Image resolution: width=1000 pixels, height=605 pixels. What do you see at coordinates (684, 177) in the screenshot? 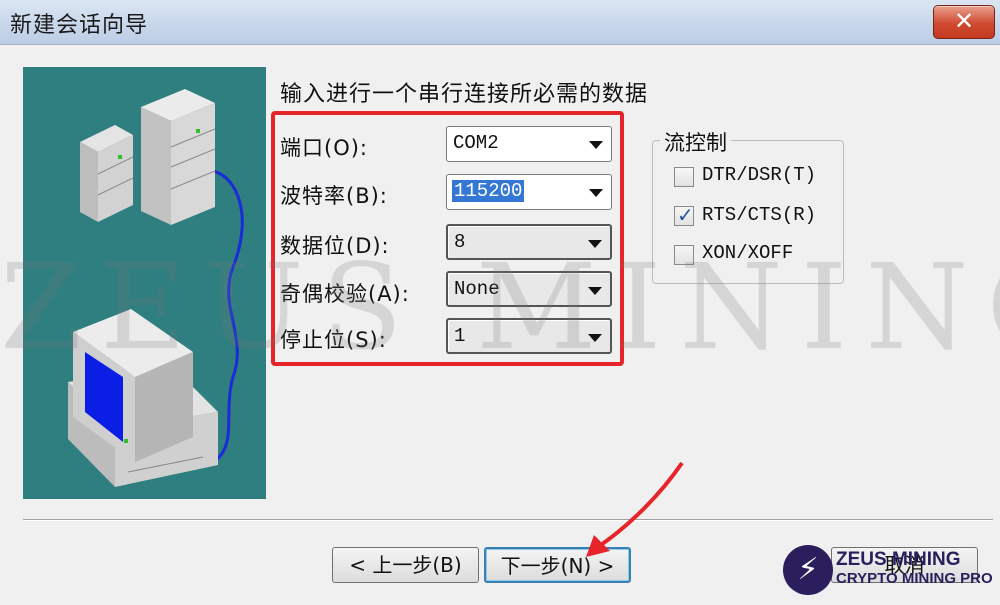
I see `dtr-dsr-checkbox` at bounding box center [684, 177].